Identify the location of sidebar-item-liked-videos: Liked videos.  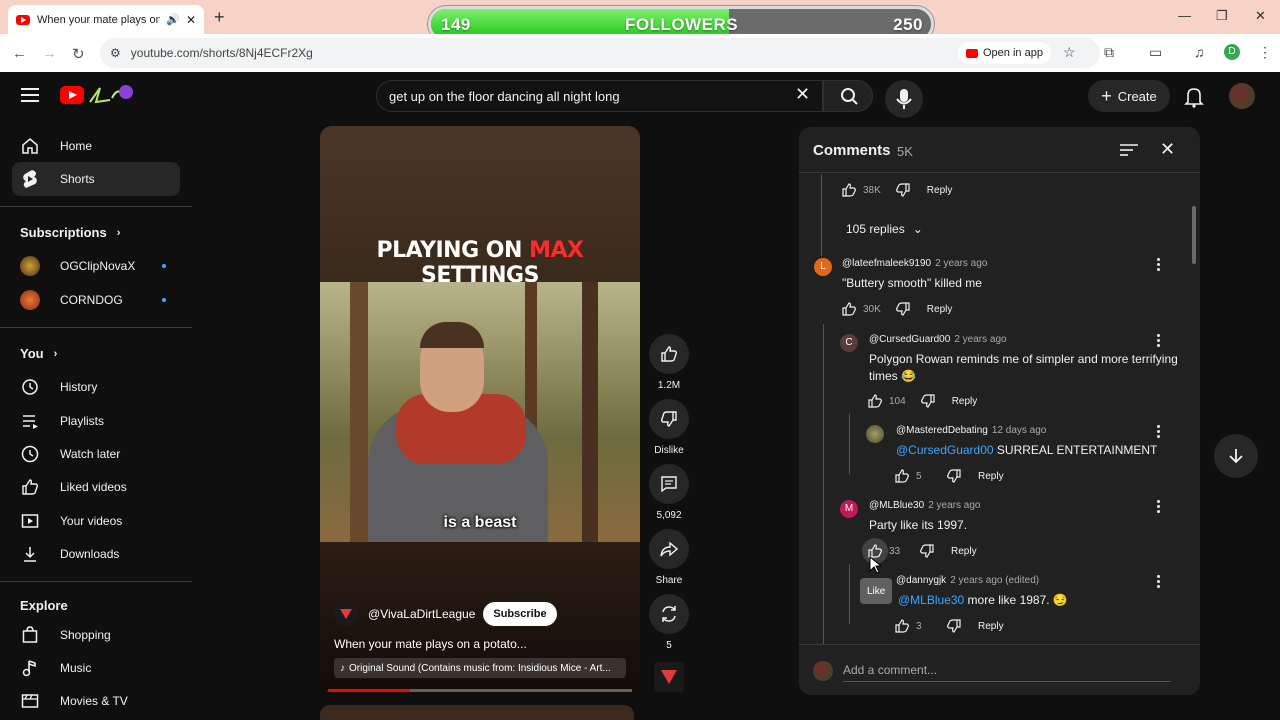
(96, 487).